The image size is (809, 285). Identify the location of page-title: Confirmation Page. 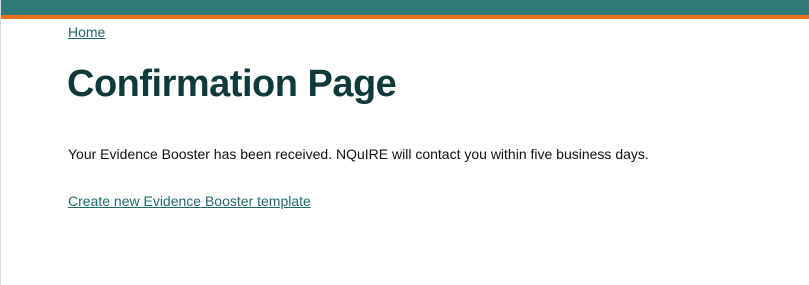
(232, 84).